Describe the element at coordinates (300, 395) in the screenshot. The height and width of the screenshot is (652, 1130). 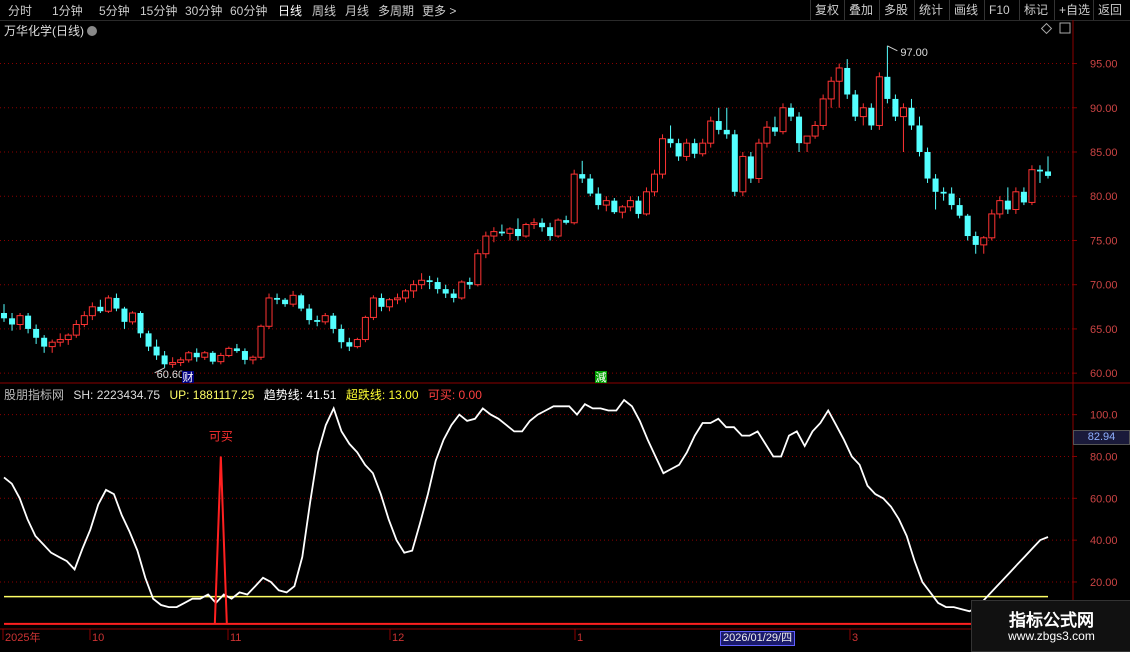
I see `indicator-trend: 趋势线: 41.51` at that location.